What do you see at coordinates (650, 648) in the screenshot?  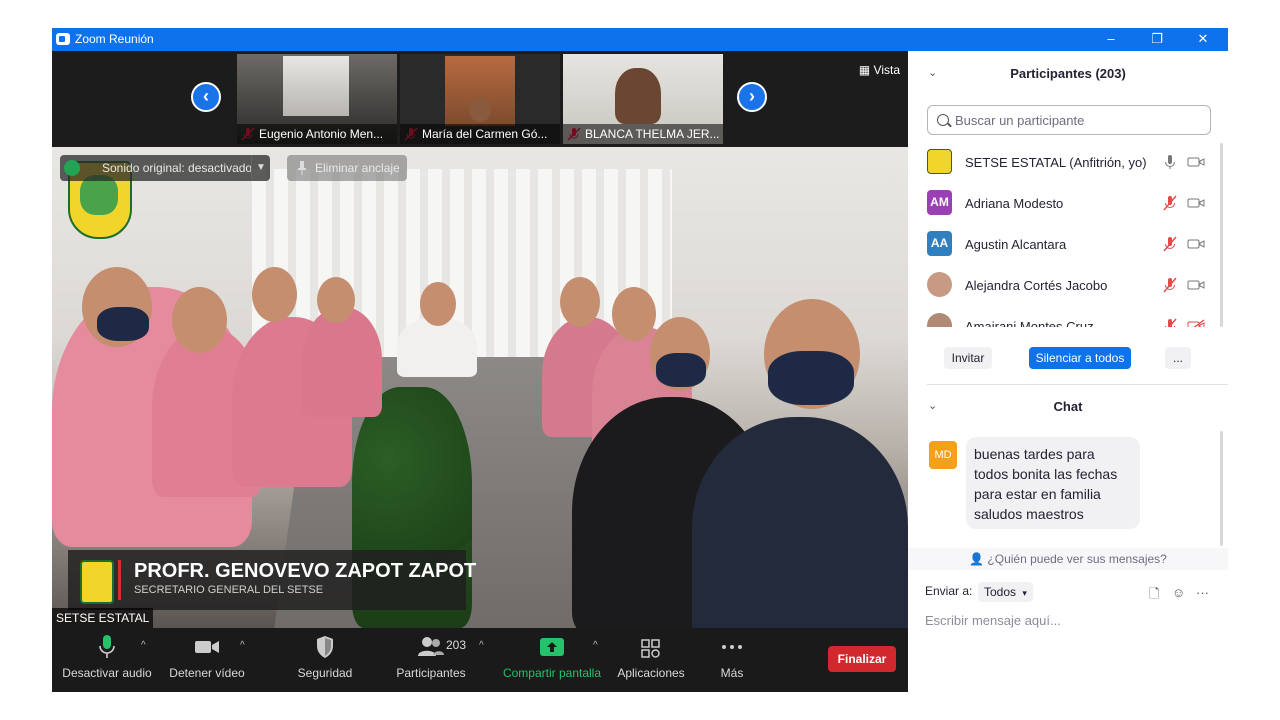 I see `apps-icon` at bounding box center [650, 648].